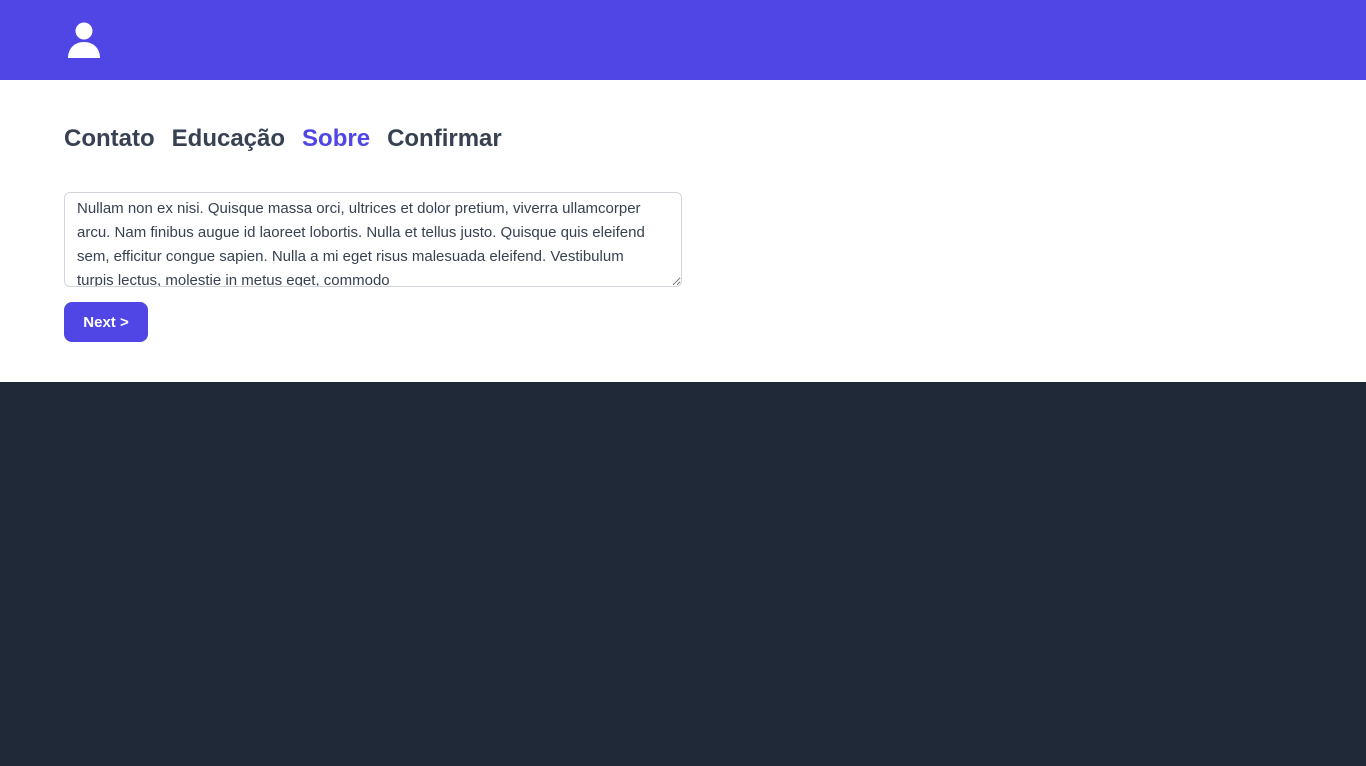  What do you see at coordinates (106, 322) in the screenshot?
I see `next-button: Next >` at bounding box center [106, 322].